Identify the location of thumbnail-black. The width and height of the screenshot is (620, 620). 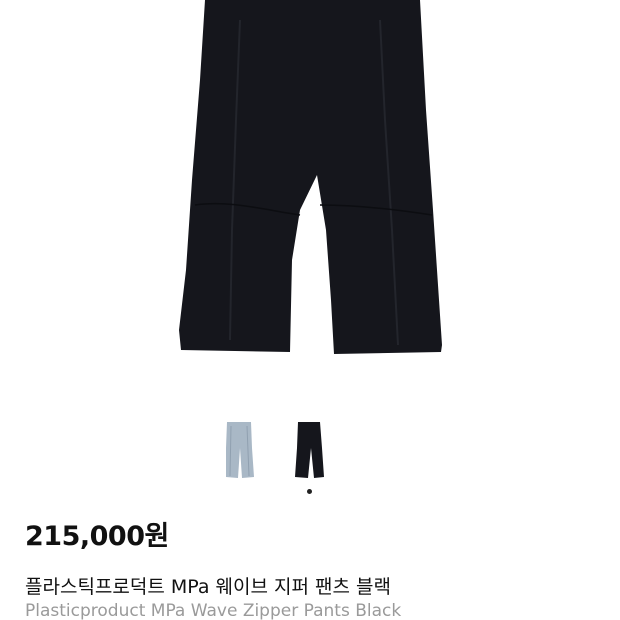
(310, 451).